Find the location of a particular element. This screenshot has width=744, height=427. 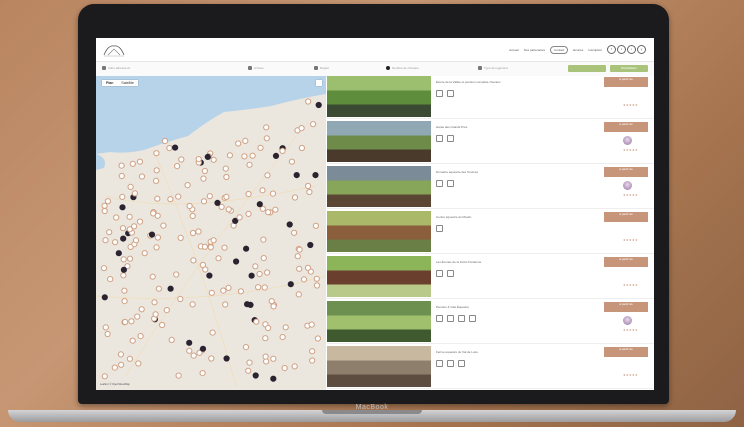

listing-row: Pension & Gîte Équestre à partir de ★★★★★ is located at coordinates (490, 322).